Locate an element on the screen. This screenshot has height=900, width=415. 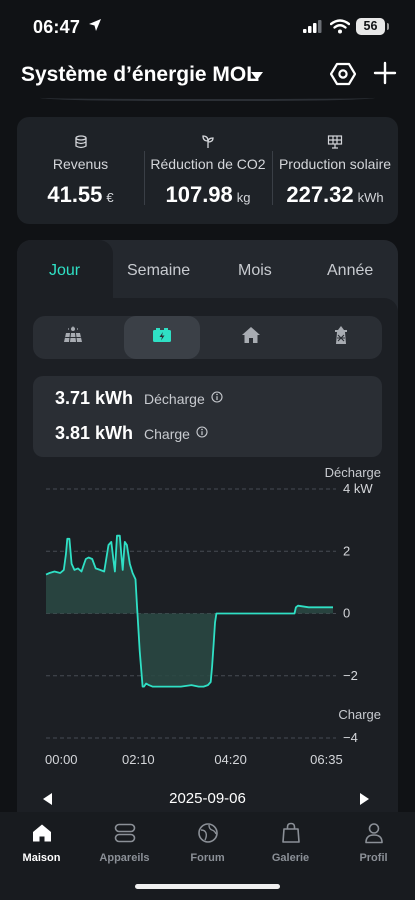
status-time: 06:47 is located at coordinates (57, 27).